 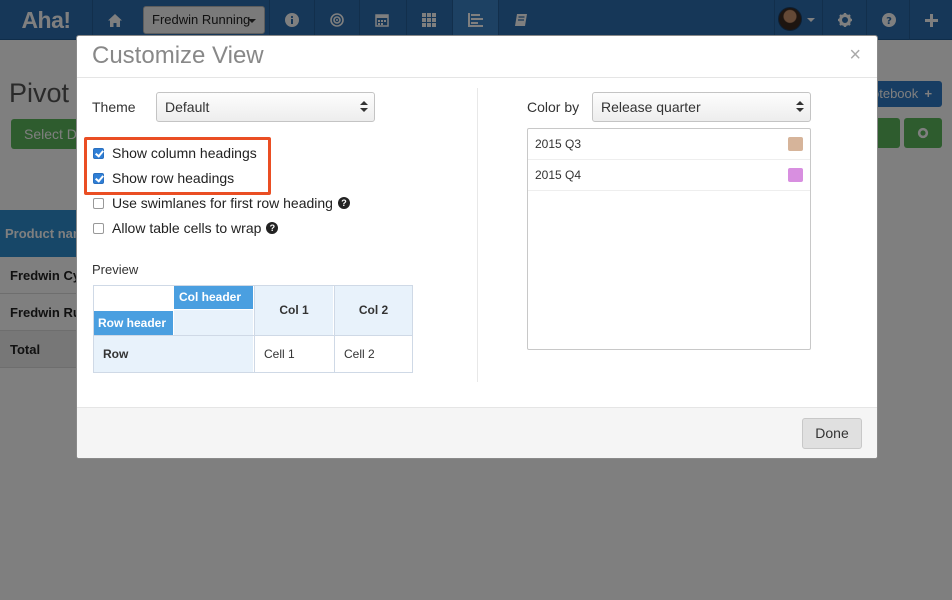 What do you see at coordinates (213, 322) in the screenshot?
I see `preview-blank-cell` at bounding box center [213, 322].